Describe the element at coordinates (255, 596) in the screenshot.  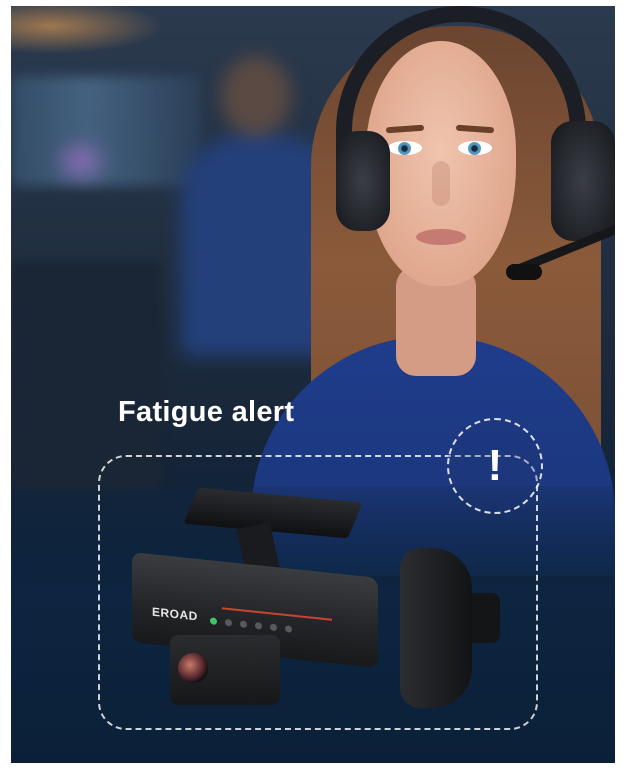
I see `dash-camera-device: EROAD` at that location.